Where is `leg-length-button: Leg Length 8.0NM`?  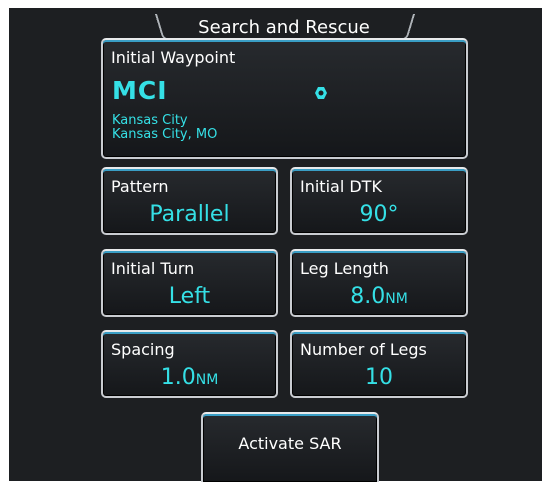
leg-length-button: Leg Length 8.0NM is located at coordinates (379, 283).